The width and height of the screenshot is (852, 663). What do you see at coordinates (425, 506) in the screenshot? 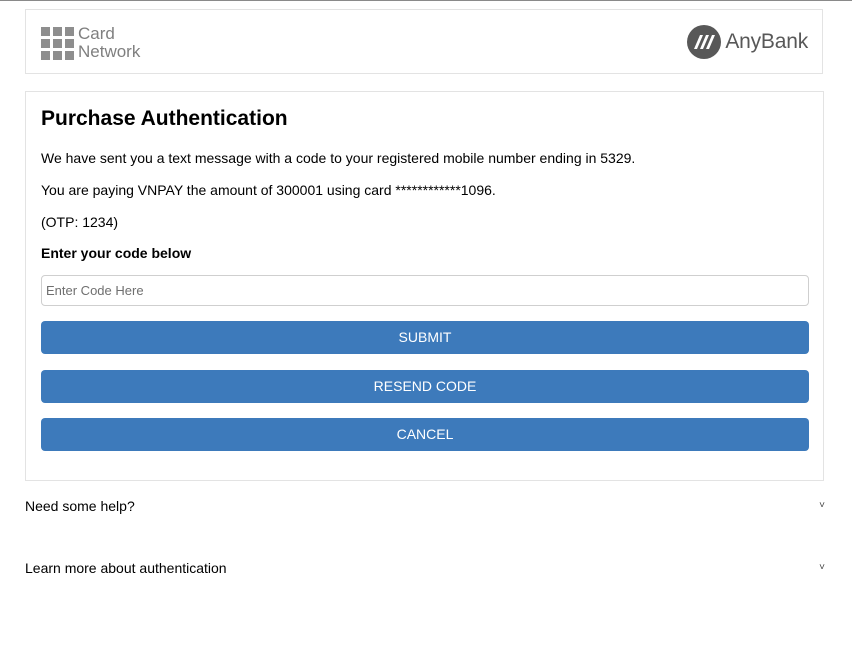
I see `need-help-accordion: Need some help? ˅` at bounding box center [425, 506].